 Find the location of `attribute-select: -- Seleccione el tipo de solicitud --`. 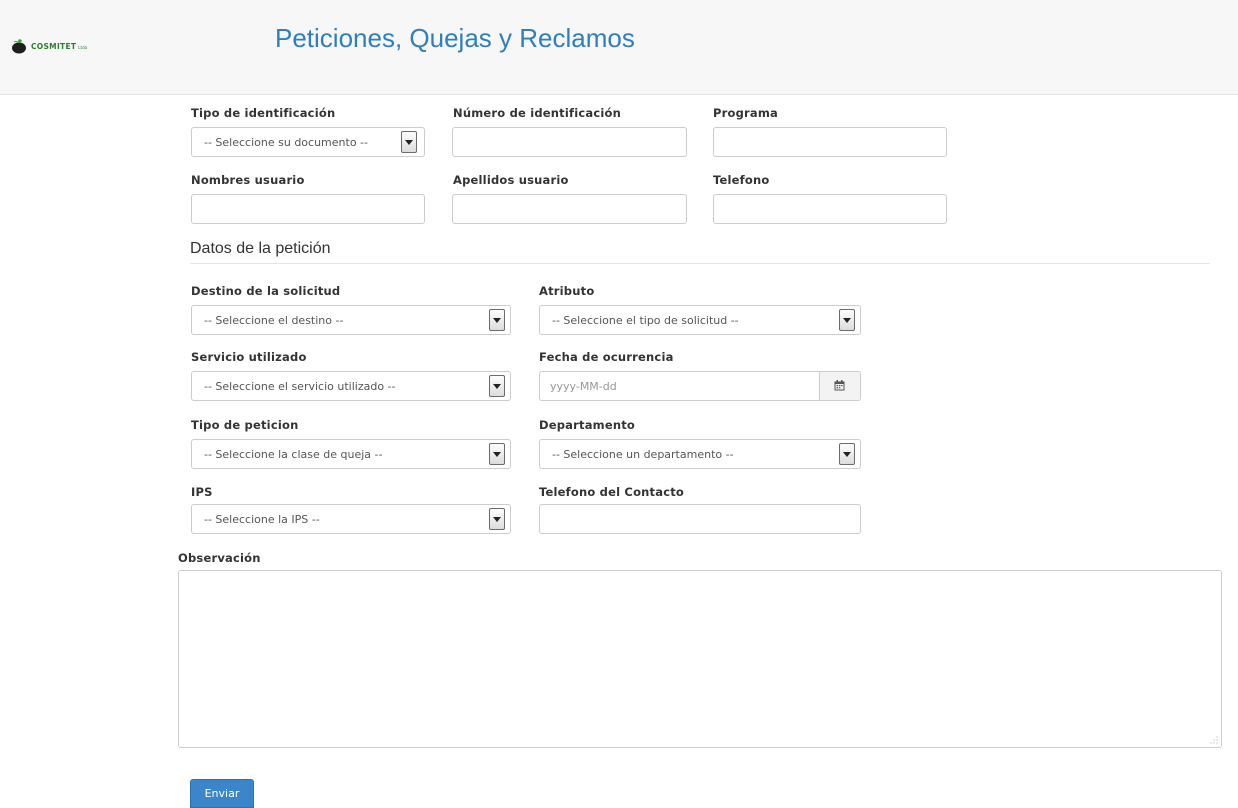

attribute-select: -- Seleccione el tipo de solicitud -- is located at coordinates (700, 320).